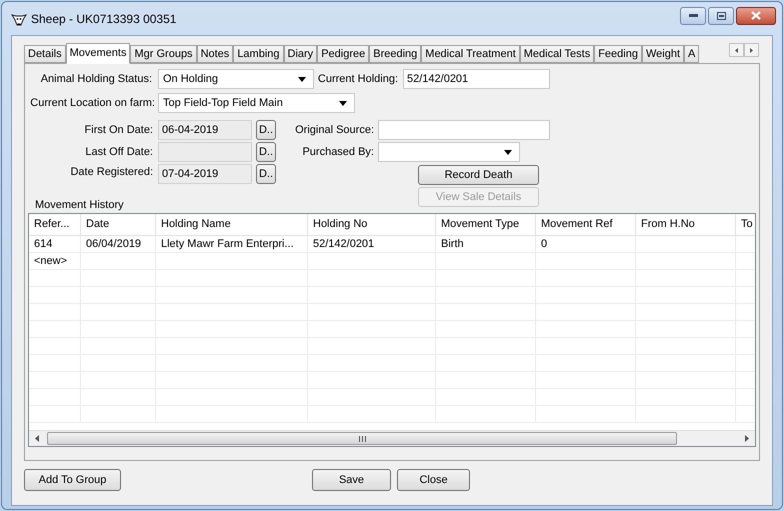  What do you see at coordinates (486, 244) in the screenshot?
I see `table-cell: Birth` at bounding box center [486, 244].